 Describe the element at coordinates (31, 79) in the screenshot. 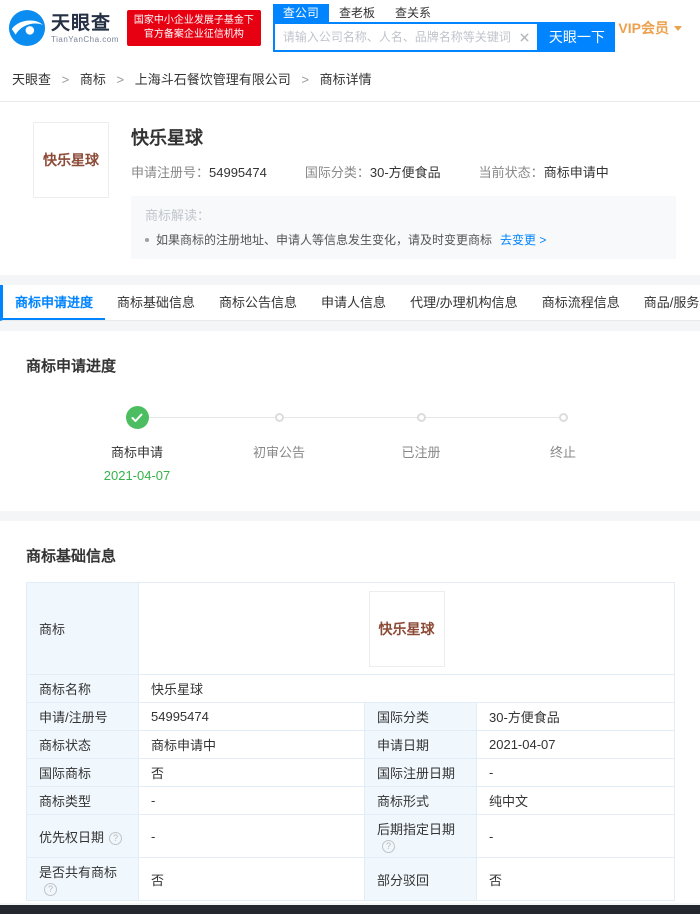

I see `breadcrumb-home: 天眼查` at that location.